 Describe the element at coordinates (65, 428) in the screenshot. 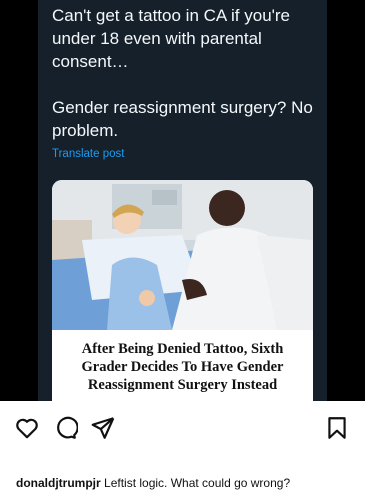

I see `comment-icon` at that location.